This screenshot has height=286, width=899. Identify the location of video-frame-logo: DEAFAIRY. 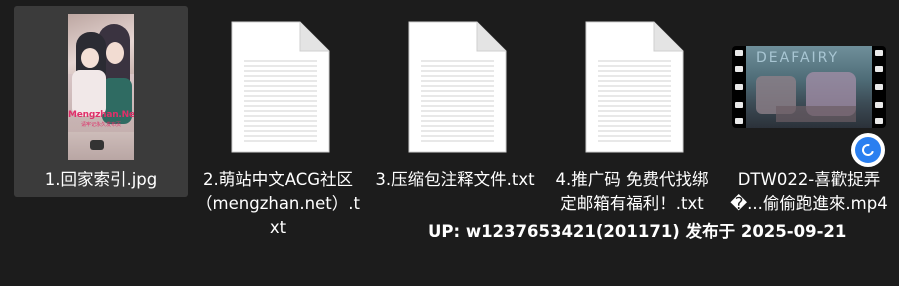
(798, 58).